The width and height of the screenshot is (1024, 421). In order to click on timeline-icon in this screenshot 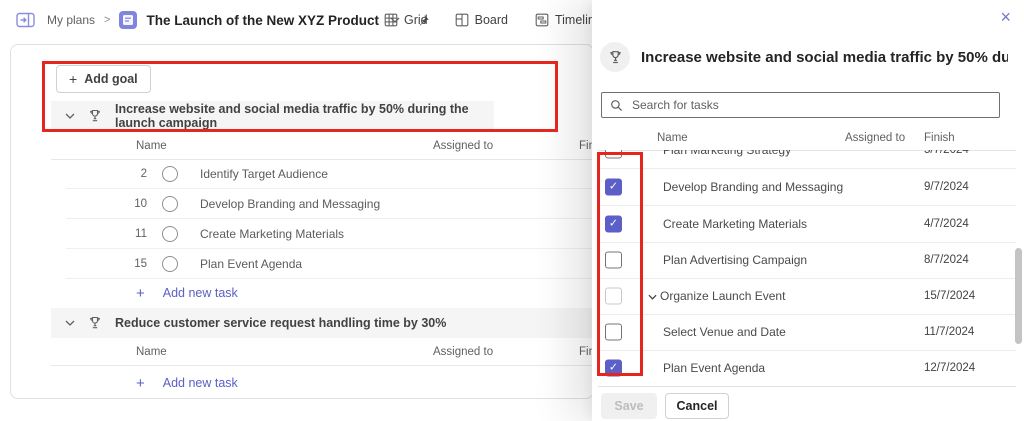, I will do `click(542, 20)`.